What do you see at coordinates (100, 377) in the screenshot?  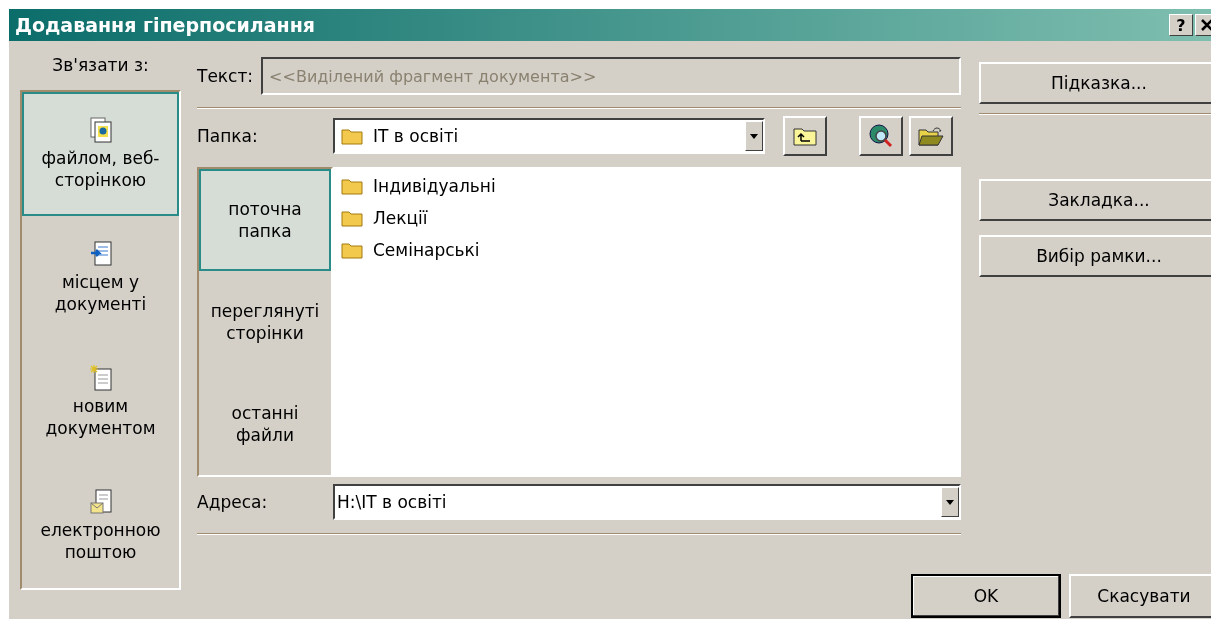 I see `new-document-icon` at bounding box center [100, 377].